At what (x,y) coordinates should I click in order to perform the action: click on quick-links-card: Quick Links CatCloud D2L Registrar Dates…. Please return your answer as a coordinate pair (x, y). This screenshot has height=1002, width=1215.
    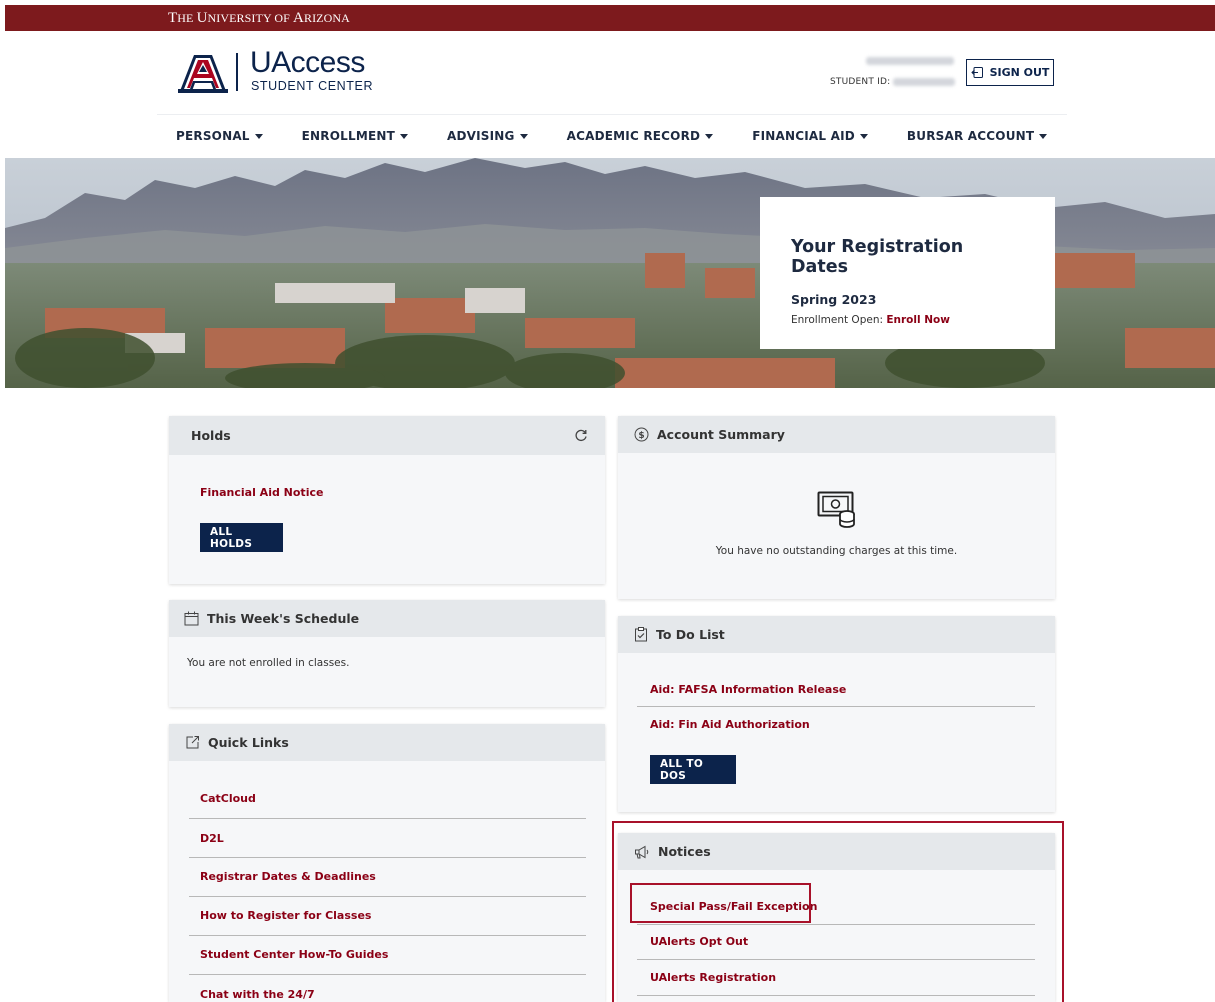
    Looking at the image, I should click on (387, 863).